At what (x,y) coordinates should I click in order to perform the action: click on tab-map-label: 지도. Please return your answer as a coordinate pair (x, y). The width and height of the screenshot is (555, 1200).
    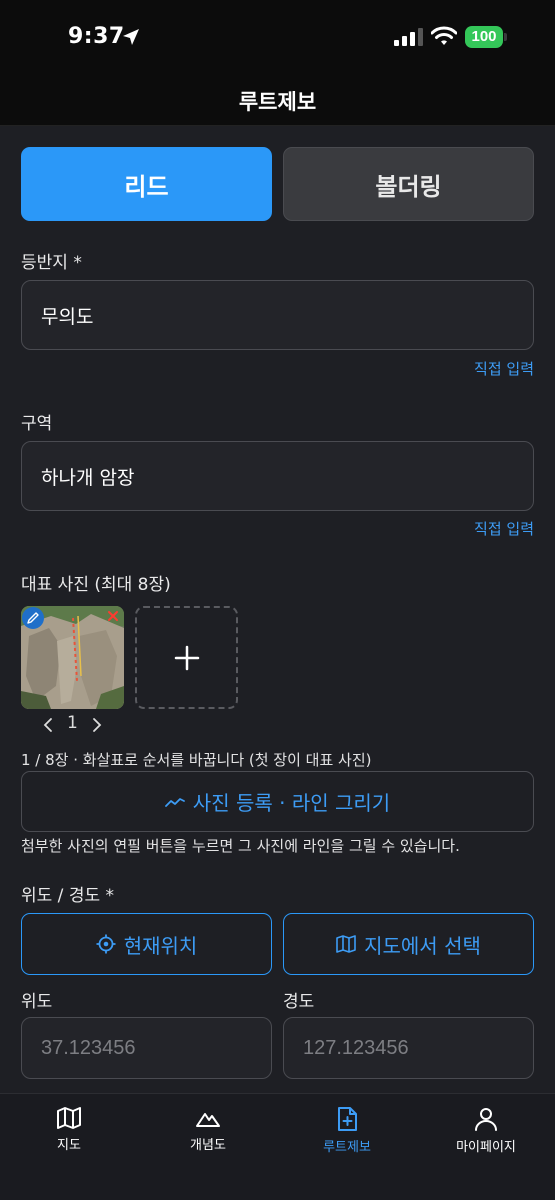
    Looking at the image, I should click on (69, 1145).